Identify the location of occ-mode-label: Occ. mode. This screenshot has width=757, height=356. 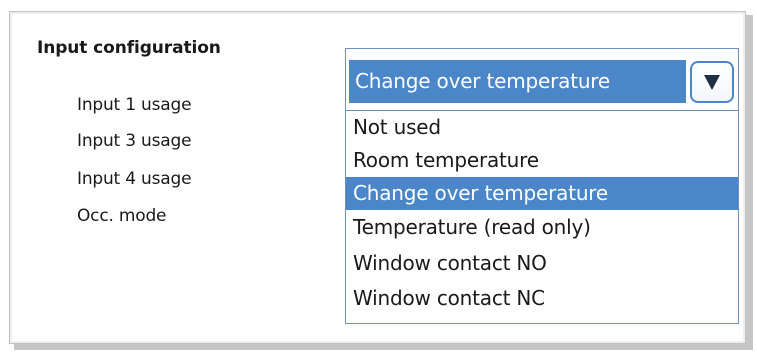
(122, 216).